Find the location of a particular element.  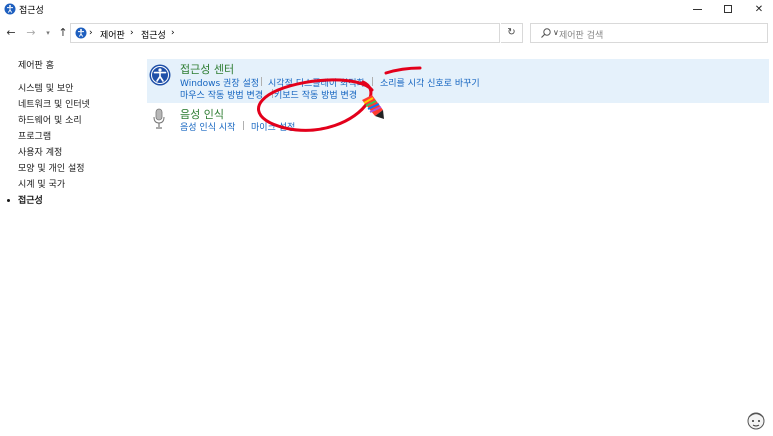

control-panel-home-link: 제어판 홈 is located at coordinates (36, 64).